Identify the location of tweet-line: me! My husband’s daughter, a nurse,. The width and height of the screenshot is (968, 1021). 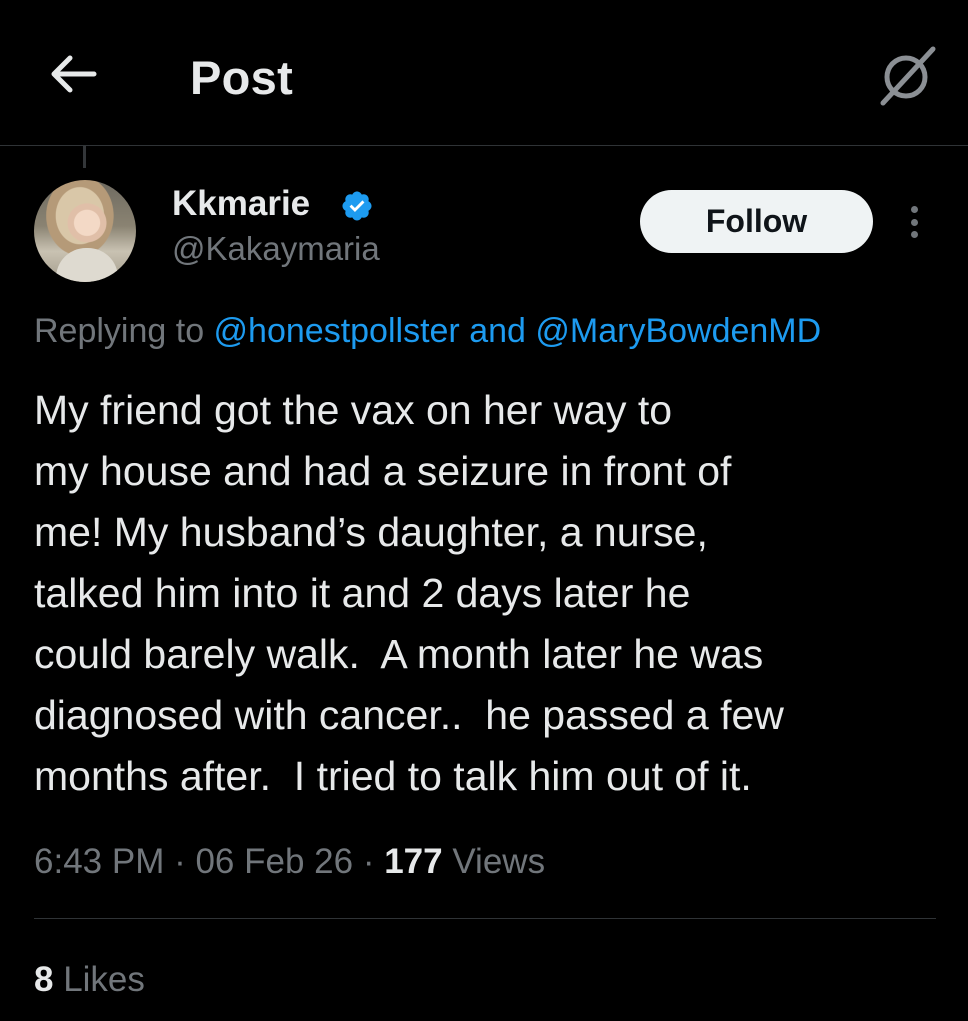
(371, 532).